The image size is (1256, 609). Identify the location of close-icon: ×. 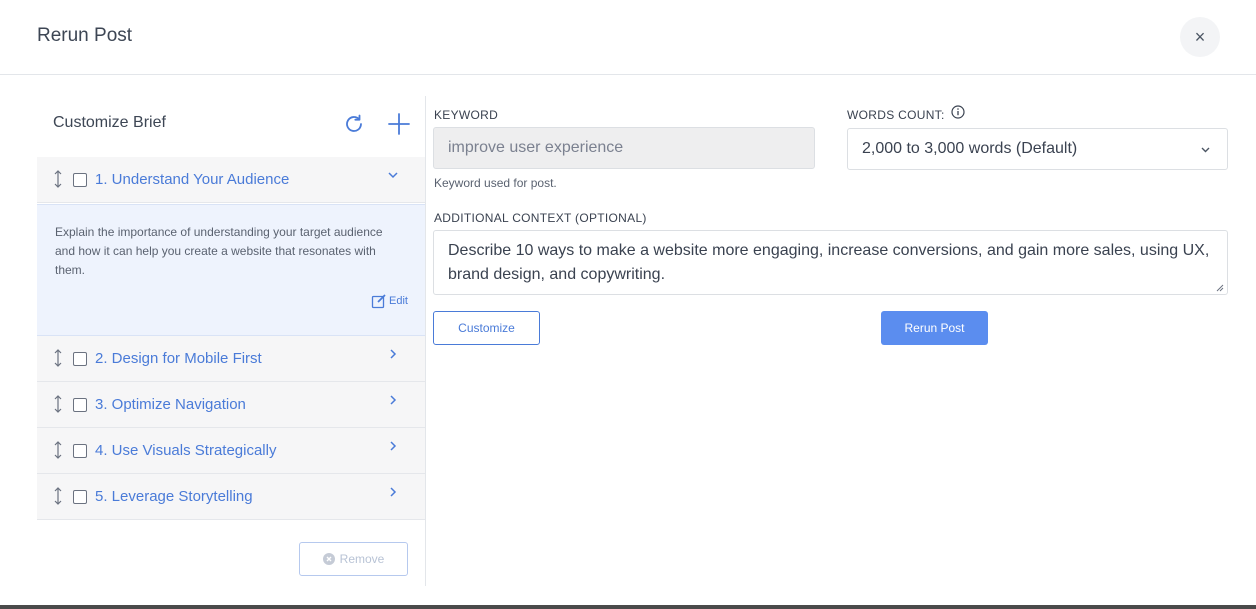
(1200, 36).